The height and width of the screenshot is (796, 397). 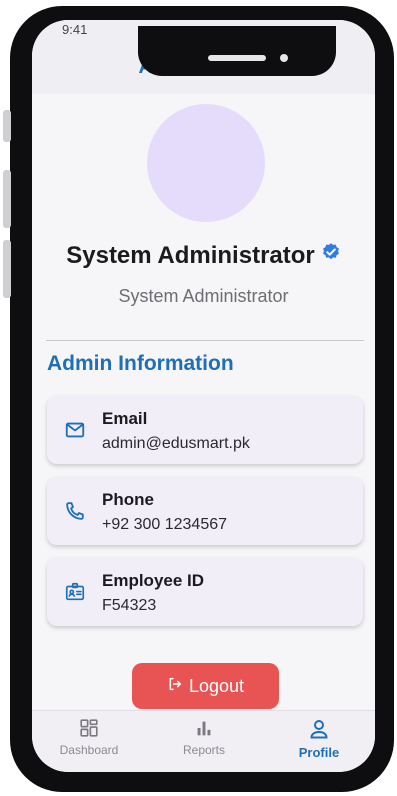 What do you see at coordinates (237, 51) in the screenshot?
I see `phone-notch` at bounding box center [237, 51].